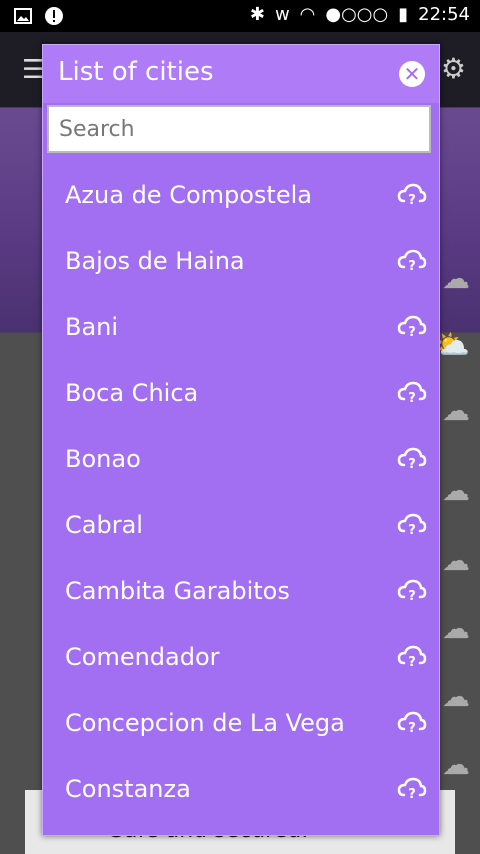  I want to click on city-name: Constanza, so click(128, 789).